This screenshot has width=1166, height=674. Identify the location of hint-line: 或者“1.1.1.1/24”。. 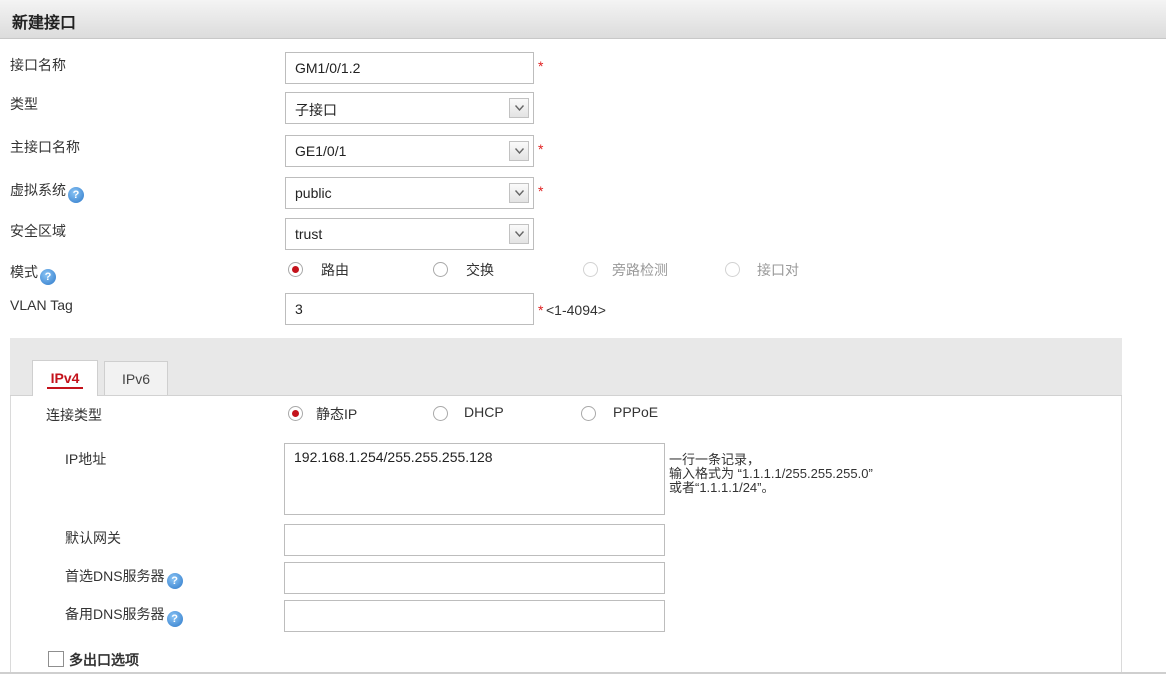
(722, 487).